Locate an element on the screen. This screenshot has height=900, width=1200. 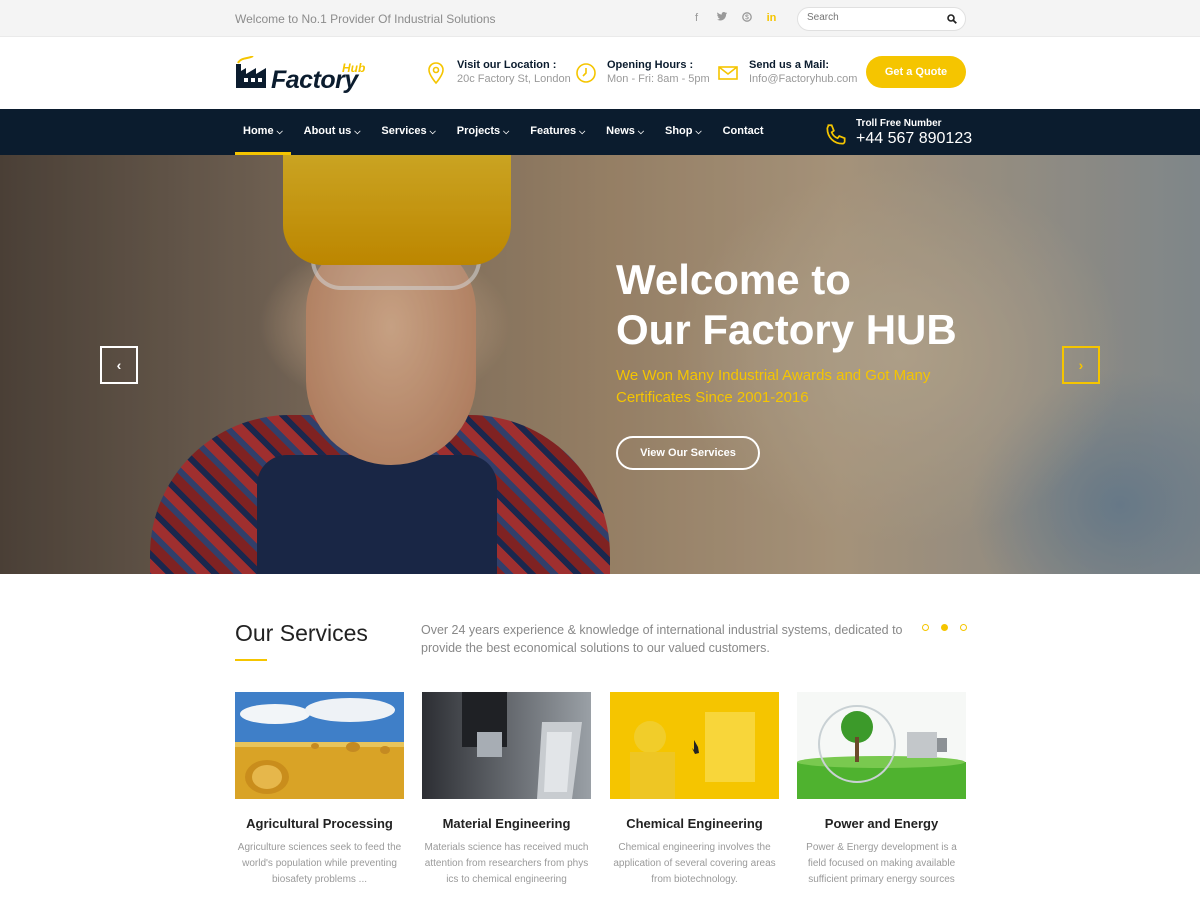
nav-item-label: Services is located at coordinates (404, 131).